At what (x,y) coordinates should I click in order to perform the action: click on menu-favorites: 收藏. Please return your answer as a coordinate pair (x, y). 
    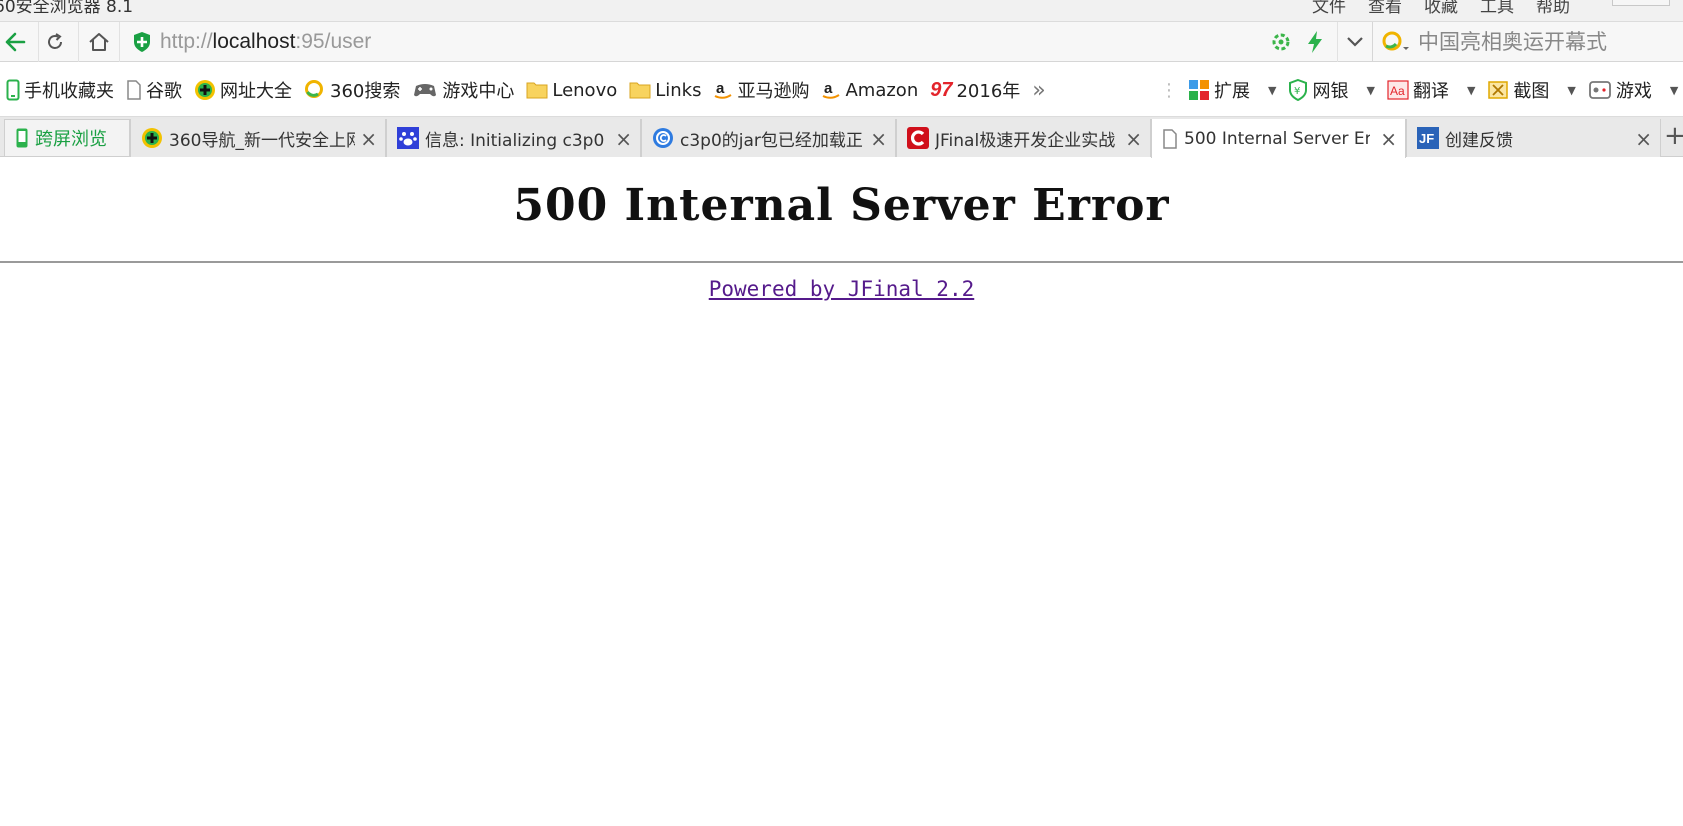
    Looking at the image, I should click on (1441, 8).